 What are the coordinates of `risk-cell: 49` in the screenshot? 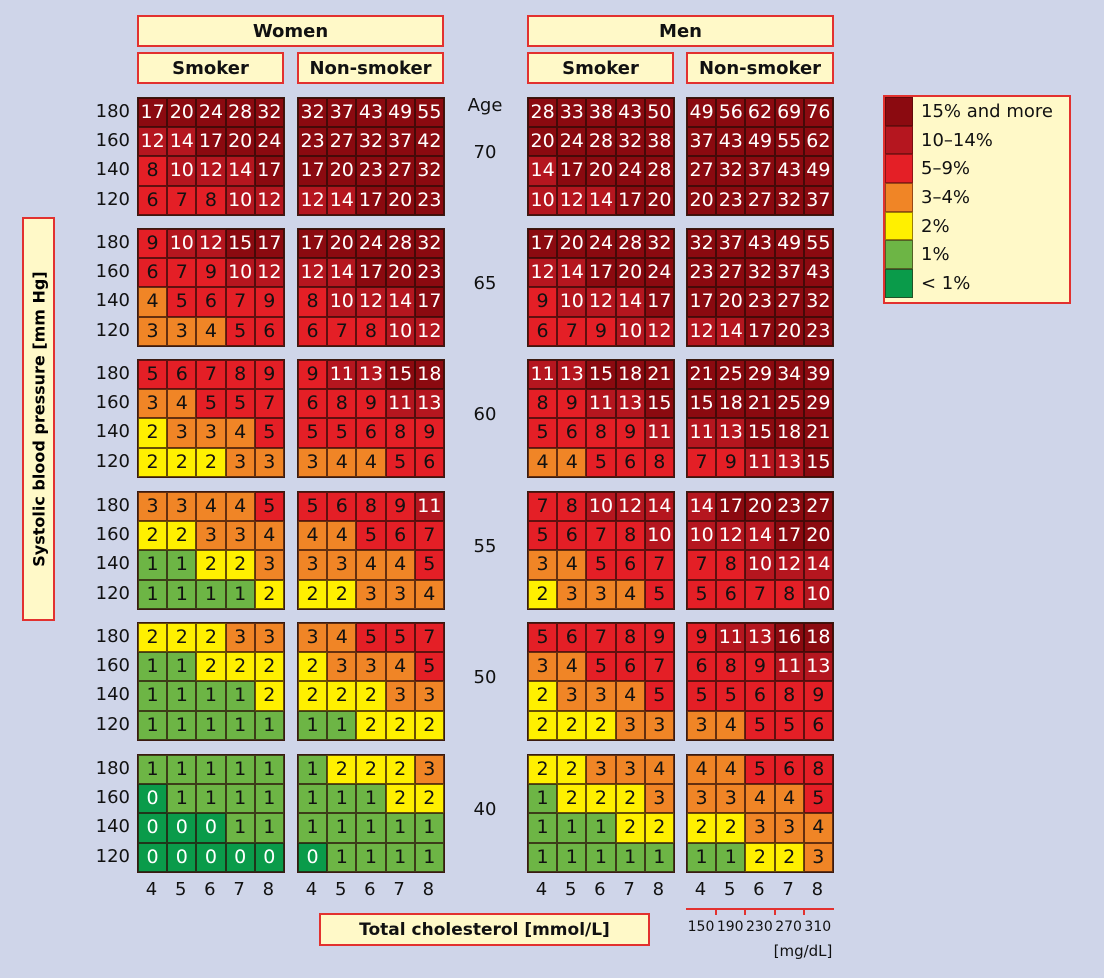 It's located at (760, 142).